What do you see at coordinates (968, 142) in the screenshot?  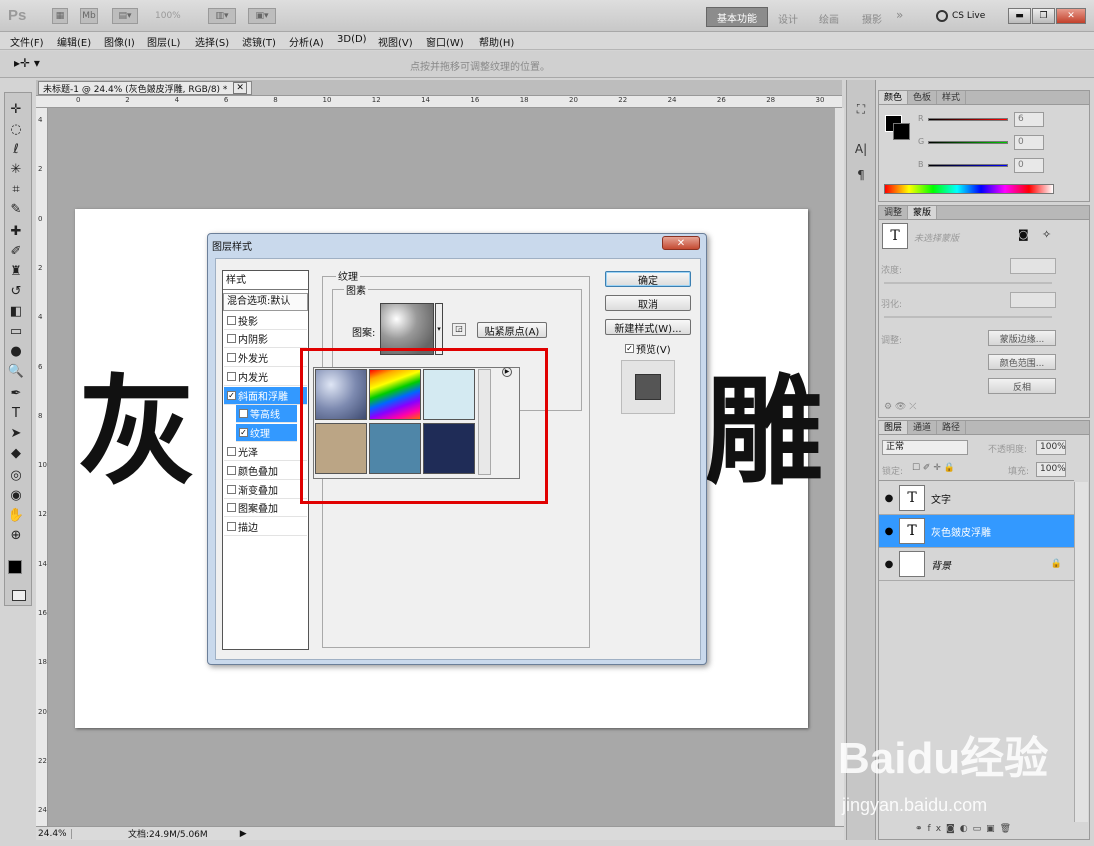 I see `green-slider` at bounding box center [968, 142].